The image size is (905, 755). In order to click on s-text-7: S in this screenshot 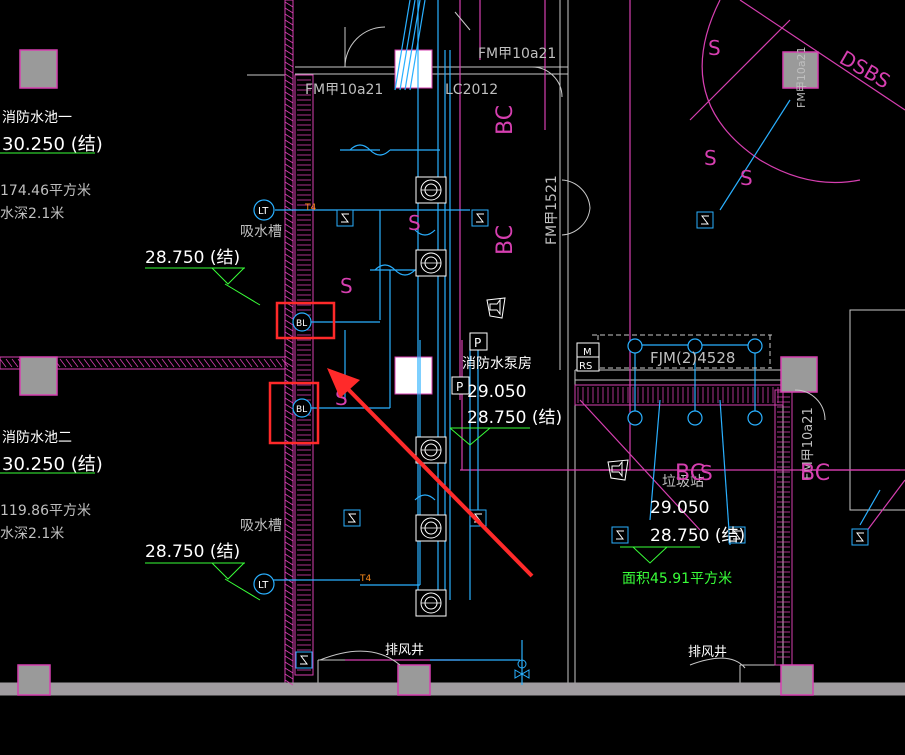, I will do `click(706, 473)`.